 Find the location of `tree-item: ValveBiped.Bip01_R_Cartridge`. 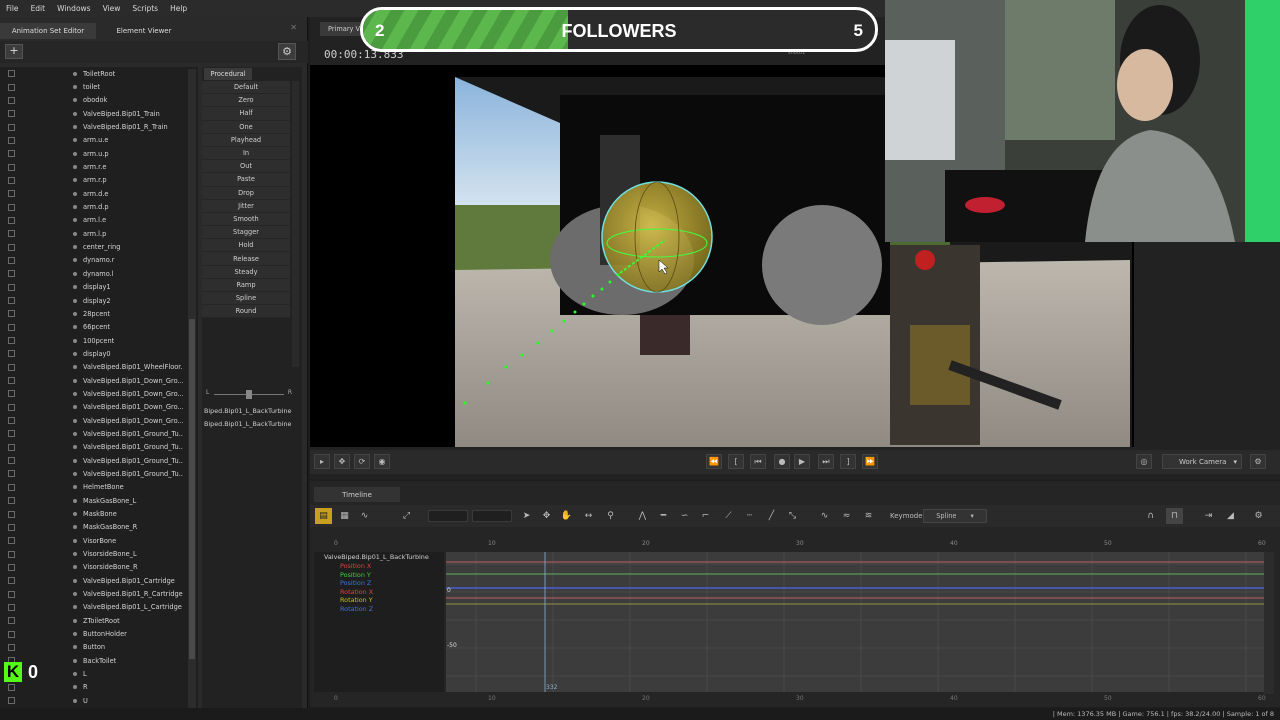

tree-item: ValveBiped.Bip01_R_Cartridge is located at coordinates (99, 593).